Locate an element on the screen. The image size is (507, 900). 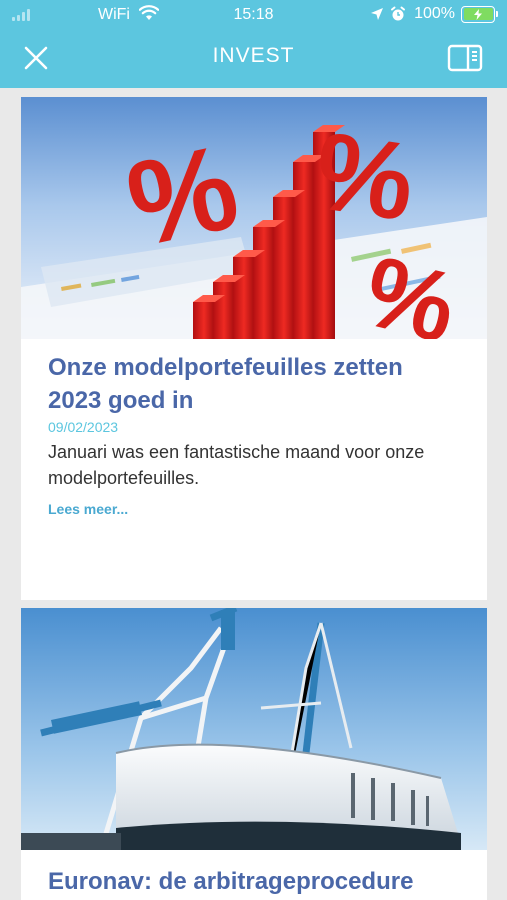
navigation-bar: INVEST is located at coordinates (253, 57).